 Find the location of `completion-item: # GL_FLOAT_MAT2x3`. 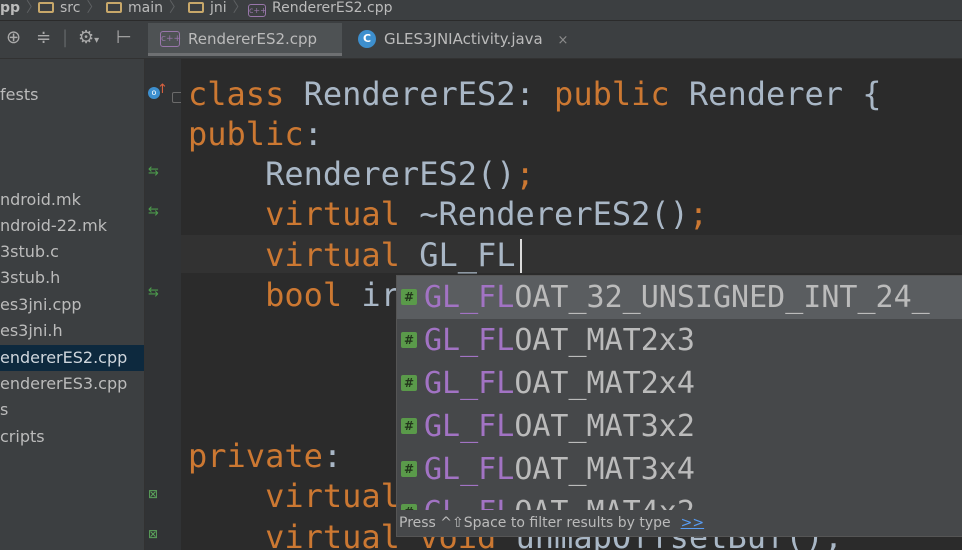

completion-item: # GL_FLOAT_MAT2x3 is located at coordinates (679, 340).